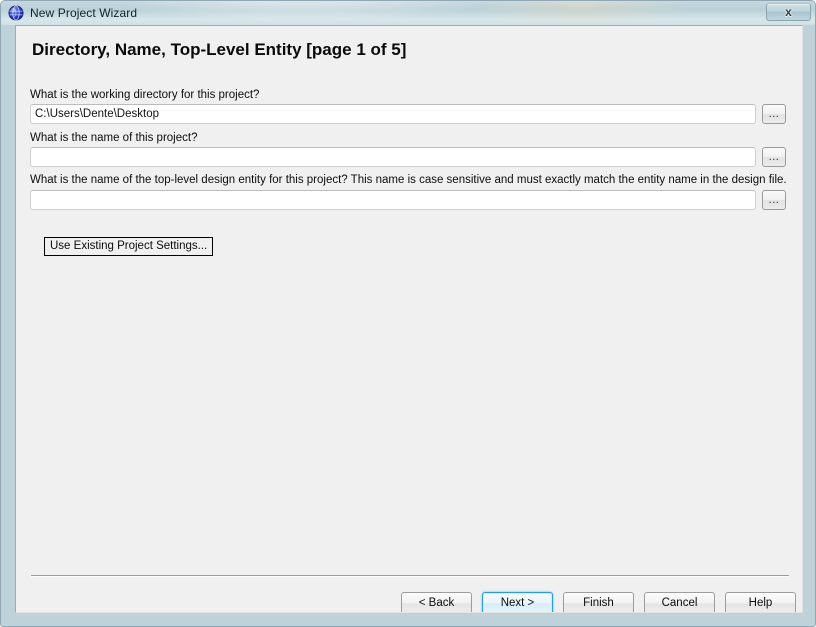 The image size is (816, 627). Describe the element at coordinates (393, 114) in the screenshot. I see `working-directory-input` at that location.